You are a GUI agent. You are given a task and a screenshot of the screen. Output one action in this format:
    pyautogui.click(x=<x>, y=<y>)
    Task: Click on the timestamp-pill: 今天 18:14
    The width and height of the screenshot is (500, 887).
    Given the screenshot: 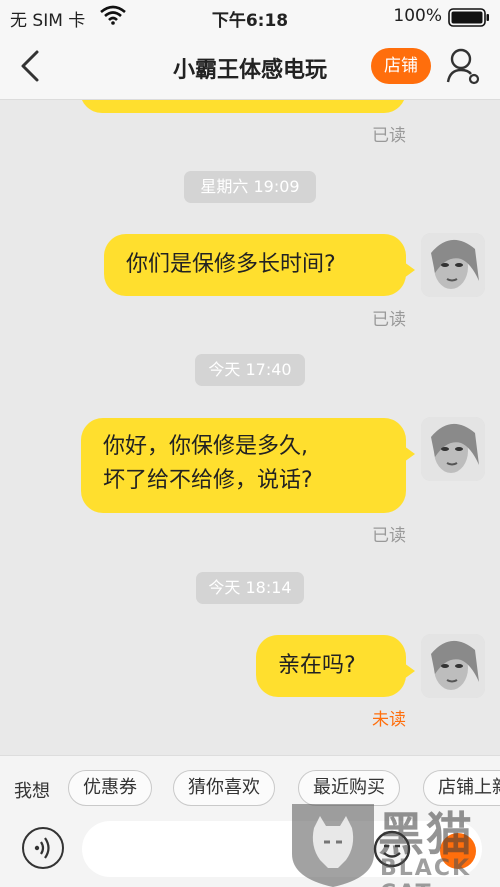 What is the action you would take?
    pyautogui.click(x=250, y=588)
    